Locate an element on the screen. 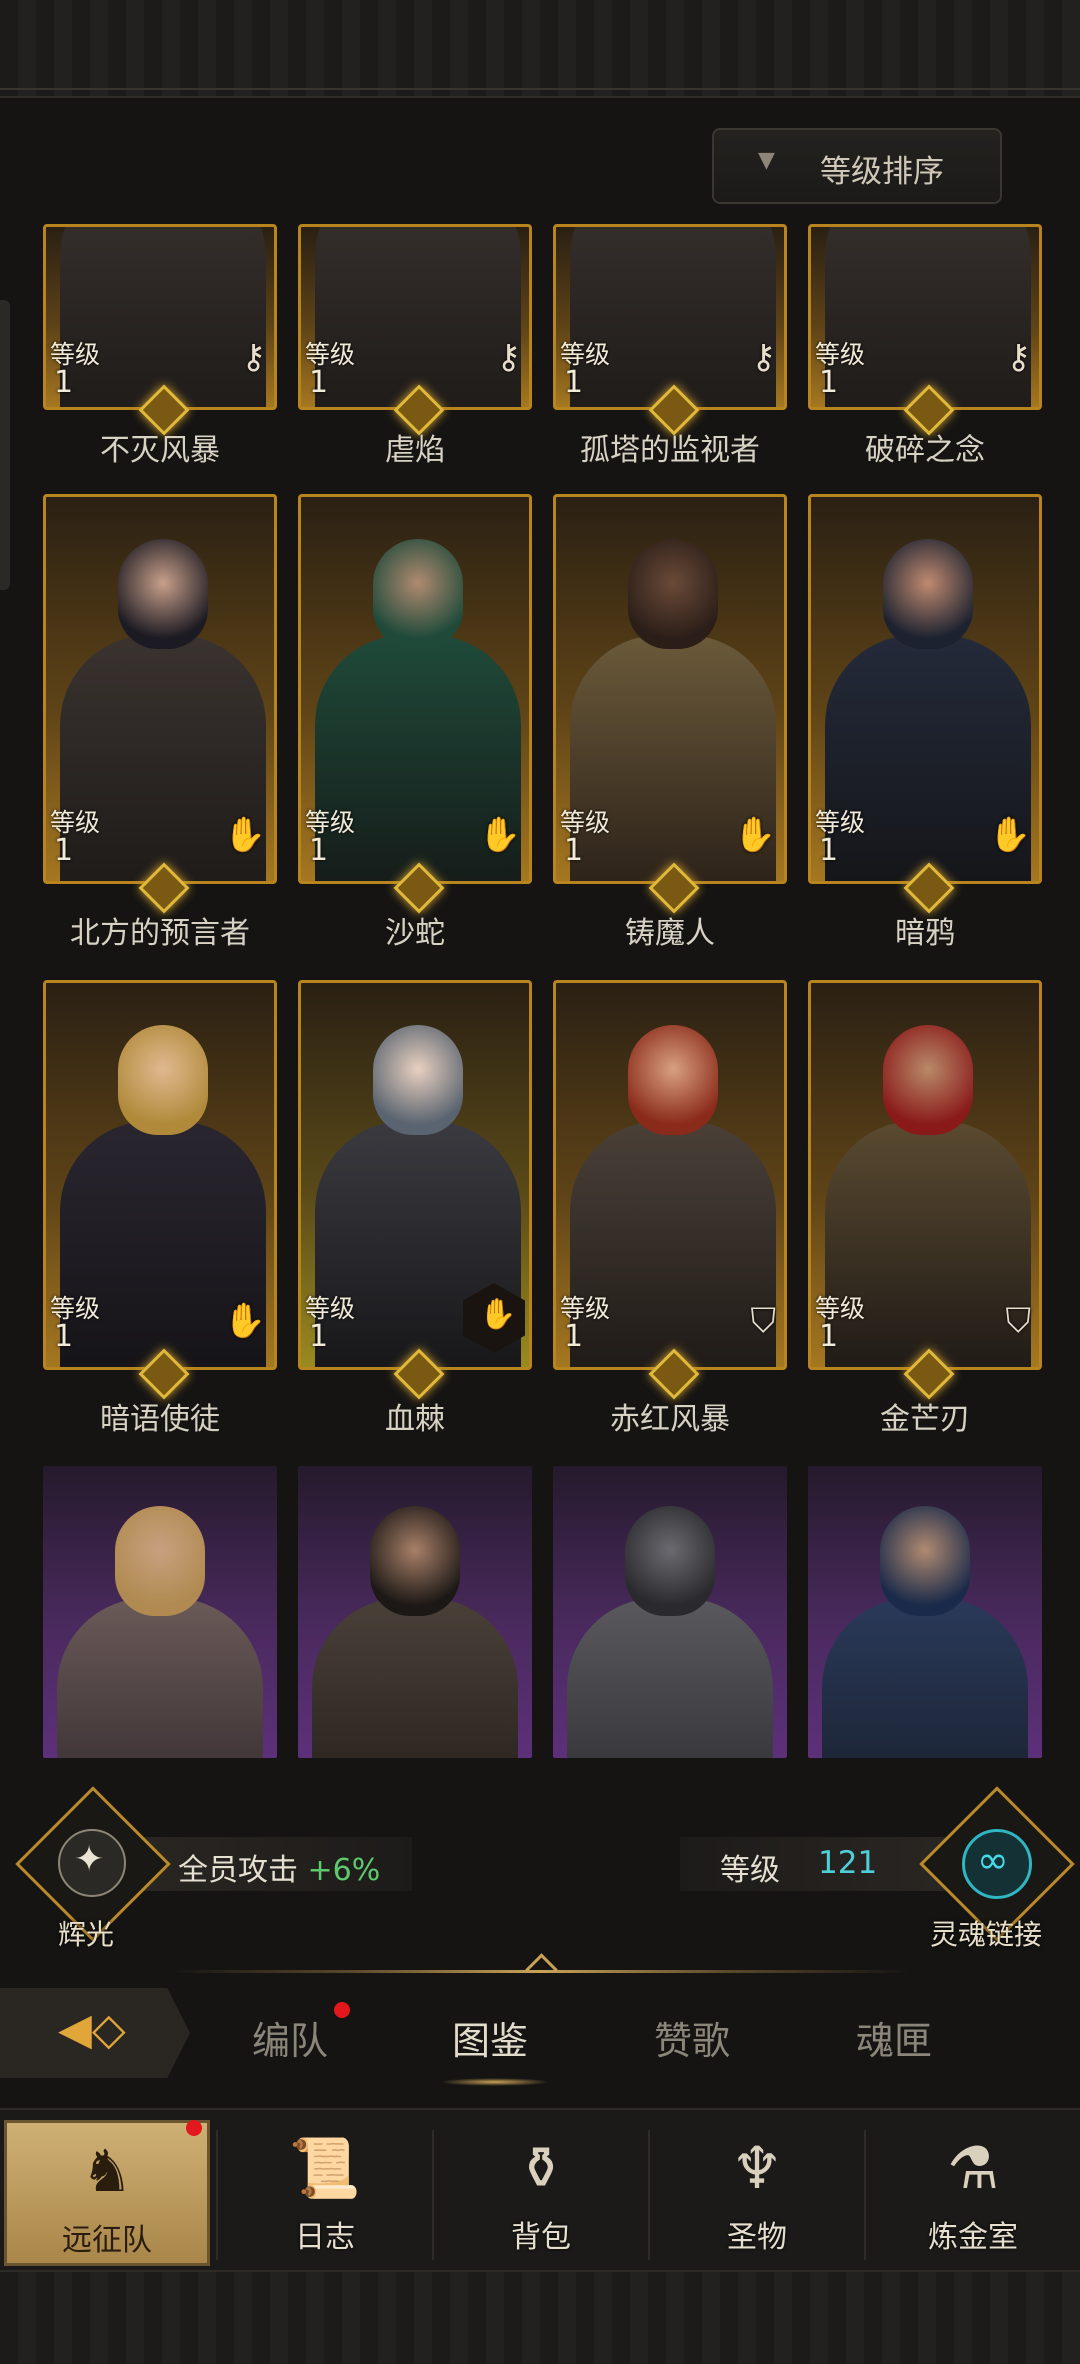 This screenshot has height=2364, width=1080. hero-name: 孤塔的监视者 is located at coordinates (670, 450).